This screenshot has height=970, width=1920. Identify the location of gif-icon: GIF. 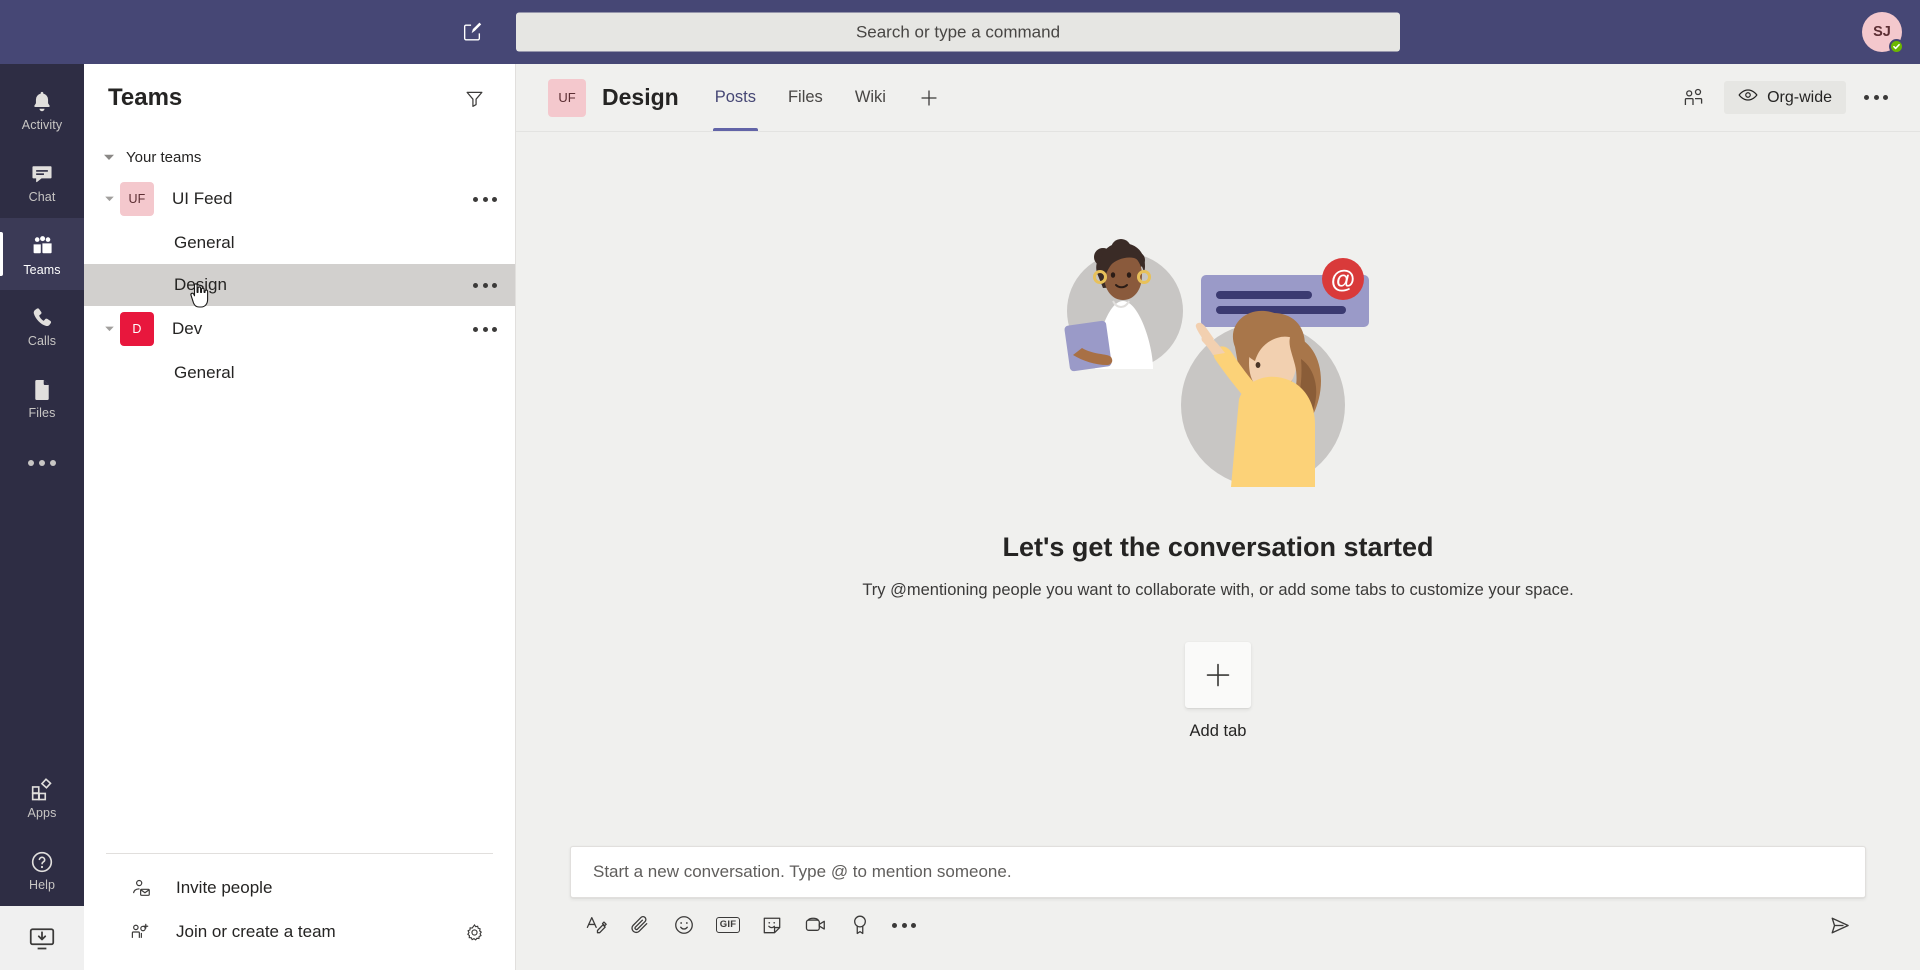
(728, 925).